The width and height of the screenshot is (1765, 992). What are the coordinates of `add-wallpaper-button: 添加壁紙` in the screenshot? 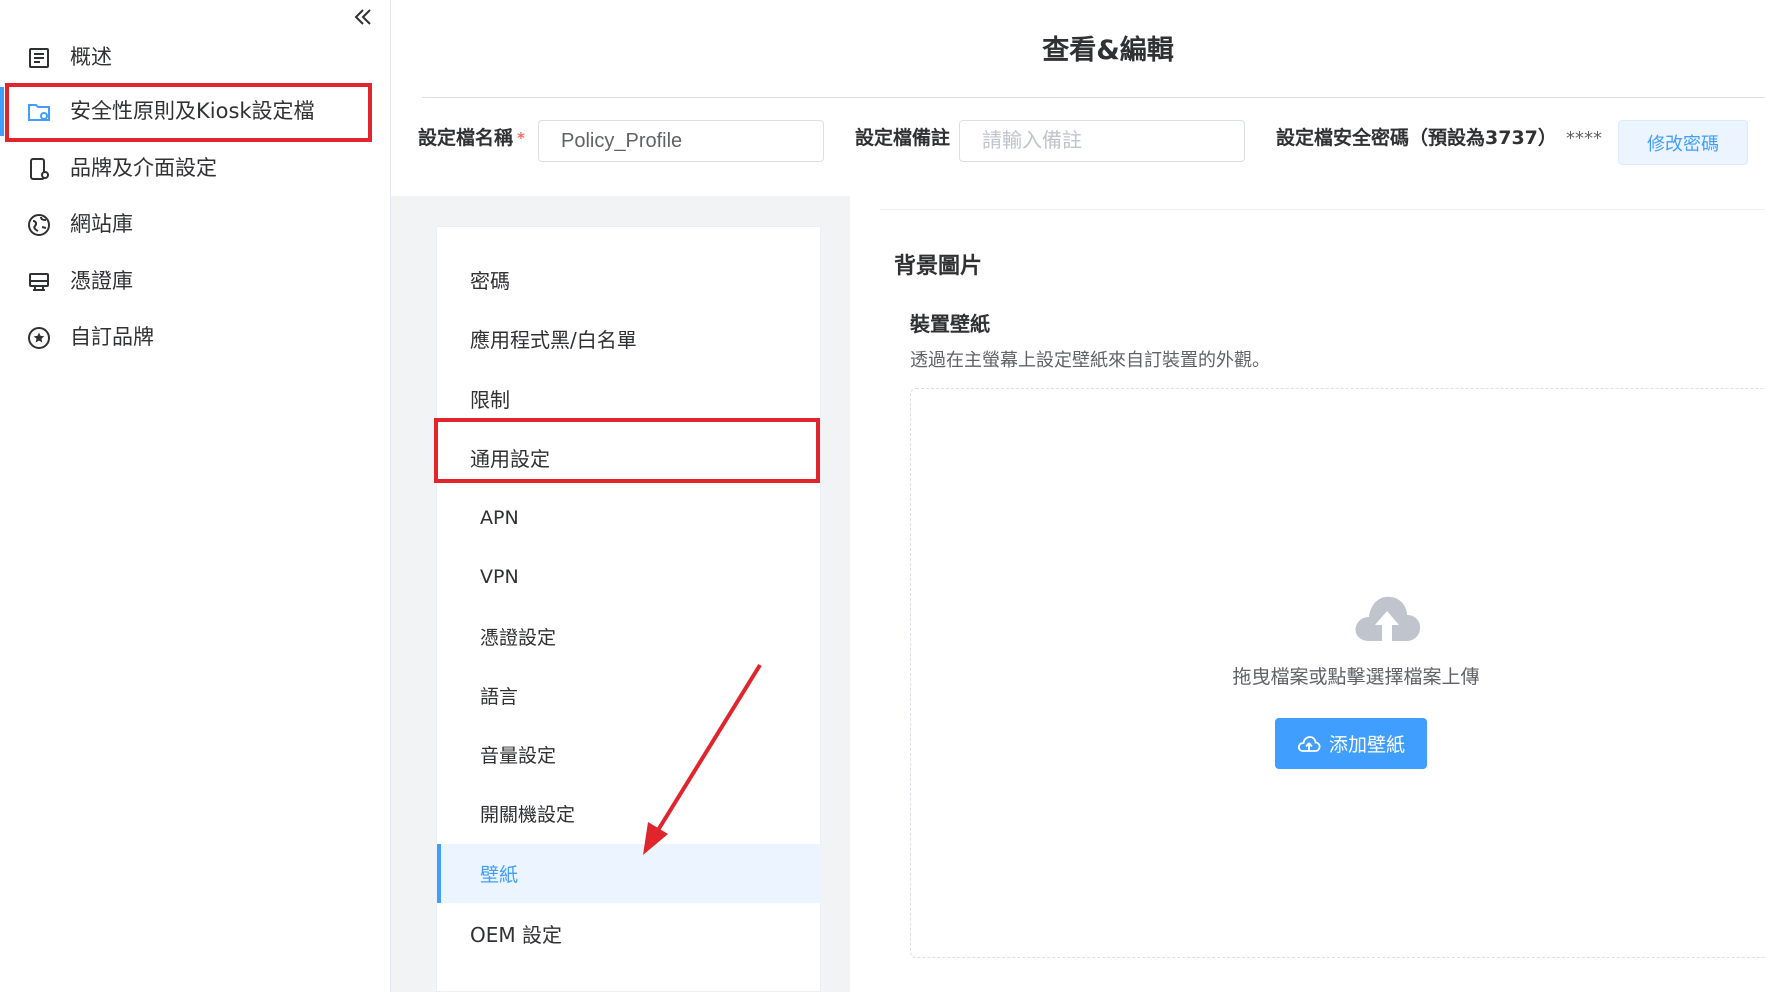 It's located at (1351, 743).